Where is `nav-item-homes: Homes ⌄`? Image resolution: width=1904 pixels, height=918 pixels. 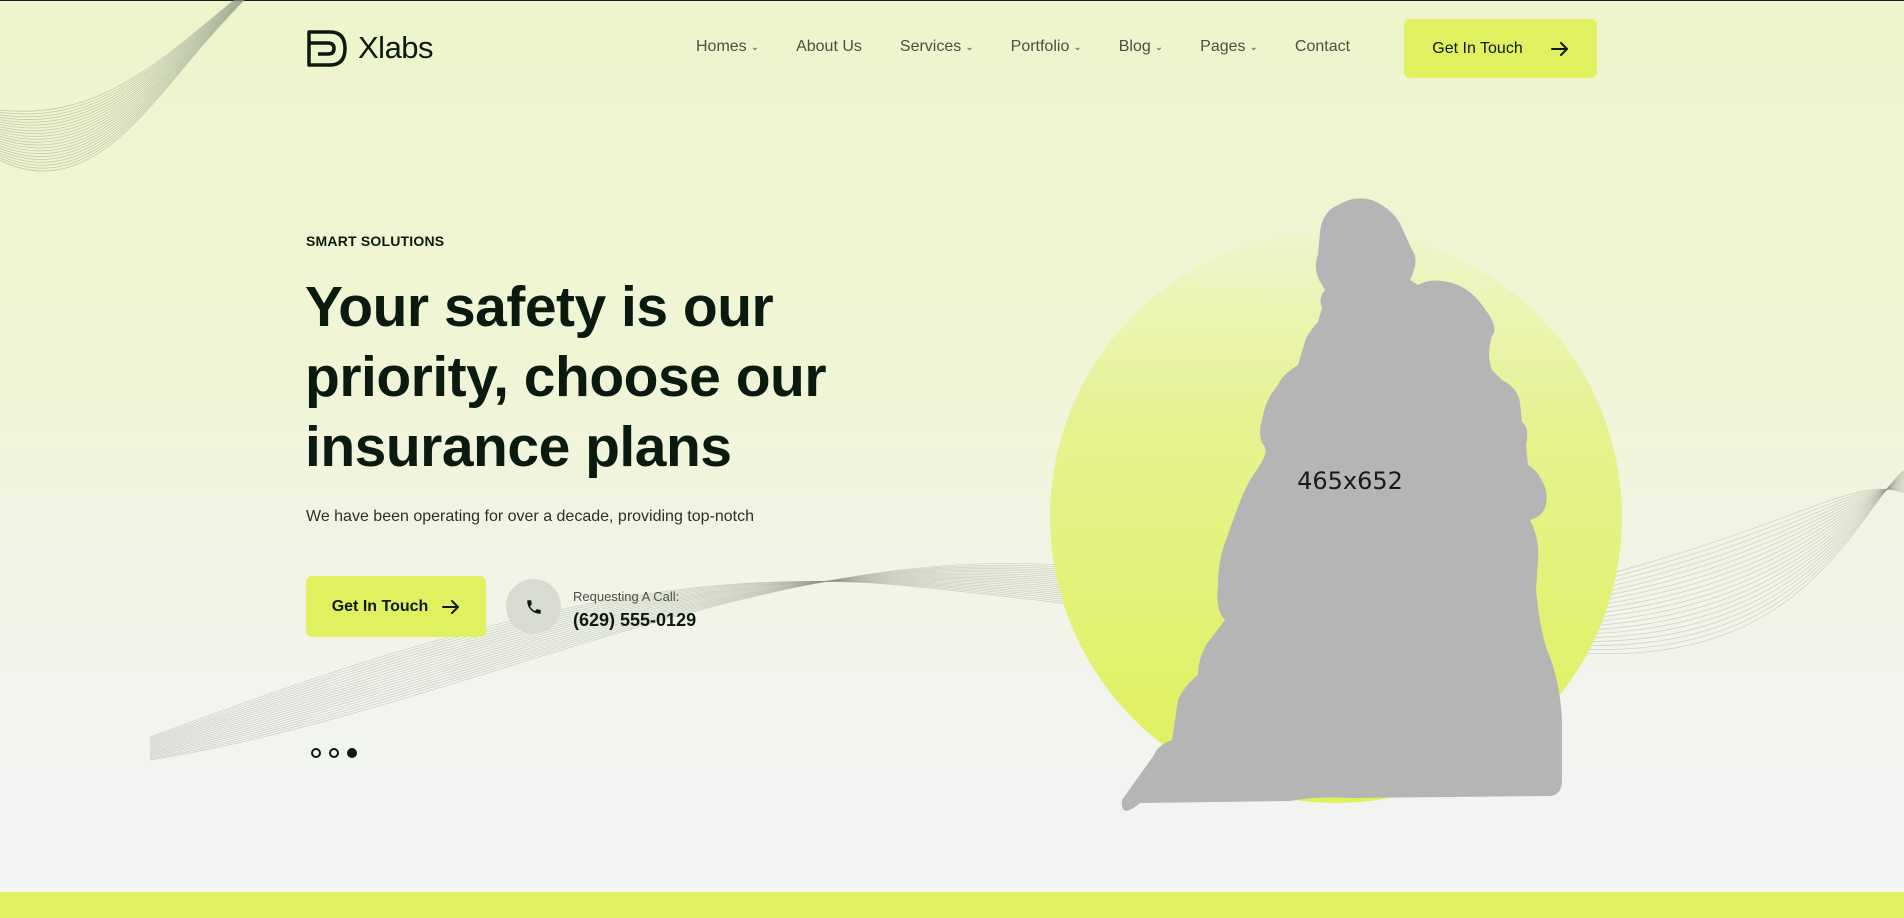
nav-item-homes: Homes ⌄ is located at coordinates (727, 47).